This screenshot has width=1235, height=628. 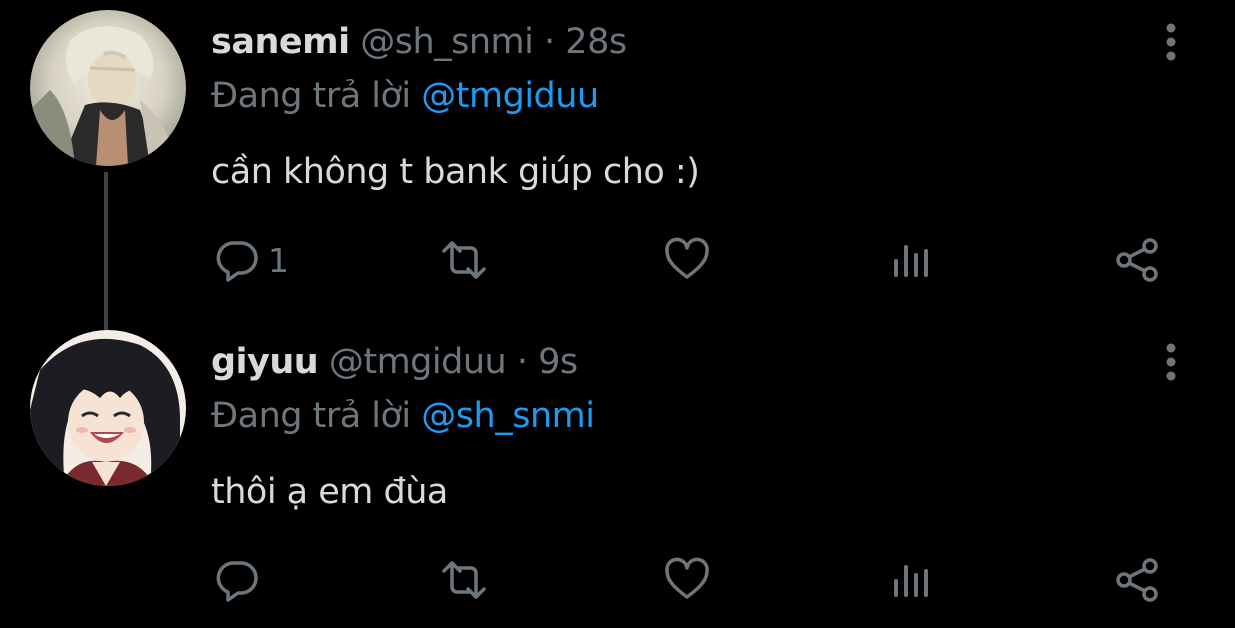 What do you see at coordinates (447, 42) in the screenshot?
I see `user-handle: @sh_snmi` at bounding box center [447, 42].